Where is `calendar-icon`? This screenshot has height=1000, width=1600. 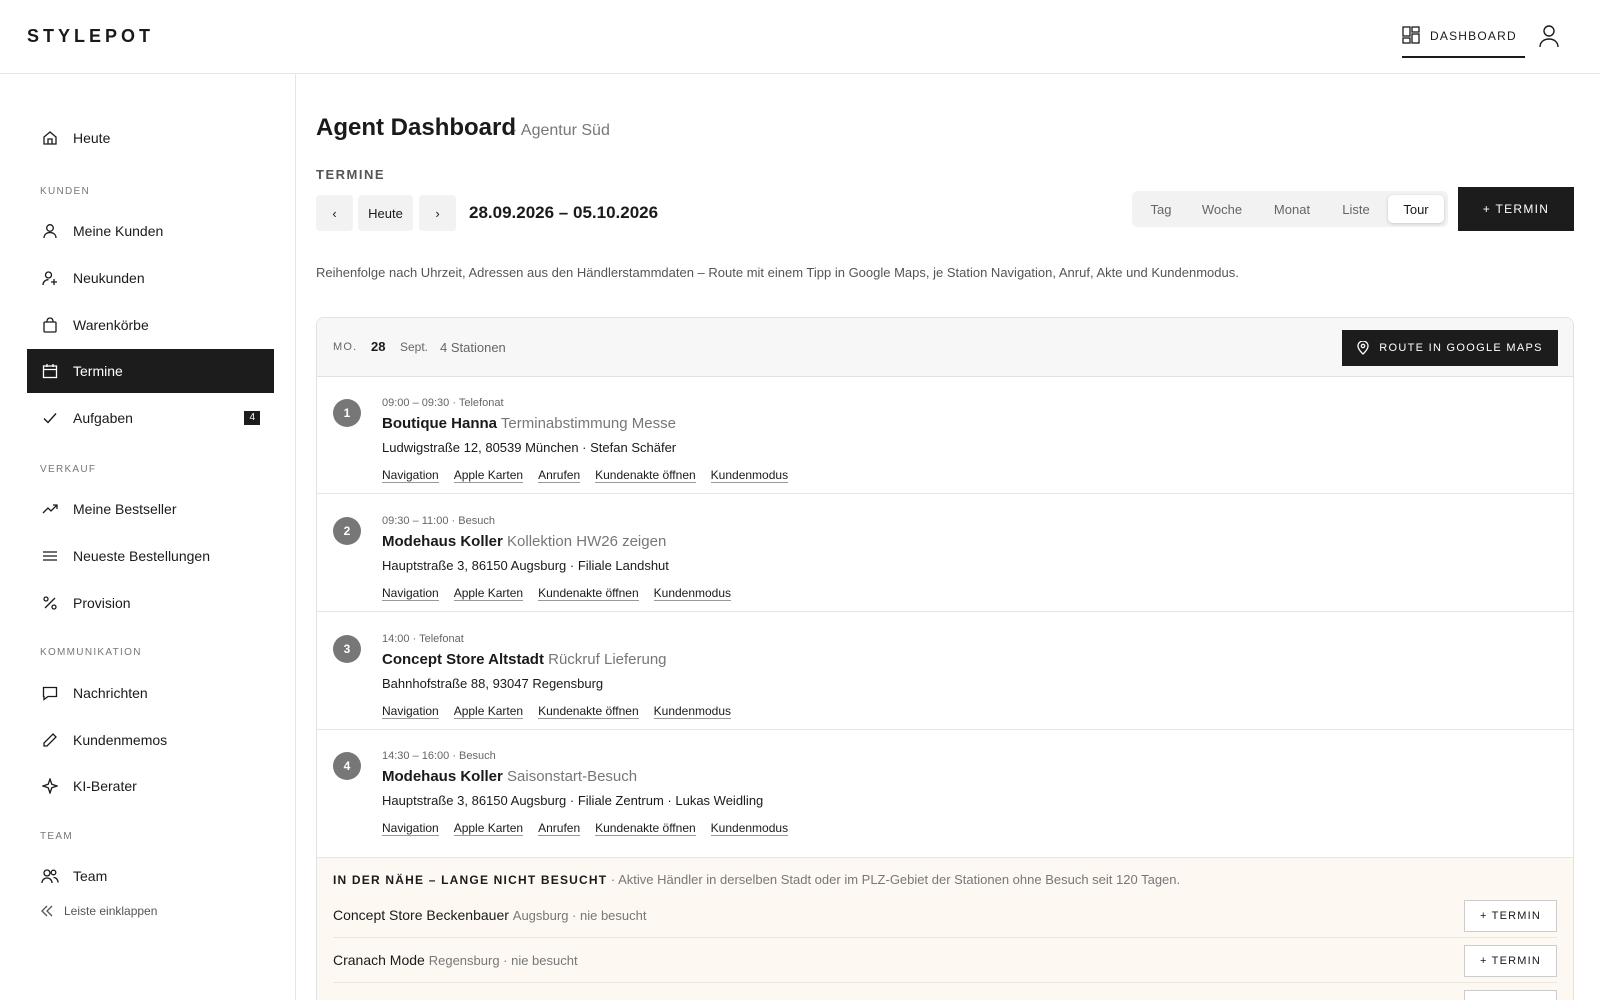
calendar-icon is located at coordinates (50, 371).